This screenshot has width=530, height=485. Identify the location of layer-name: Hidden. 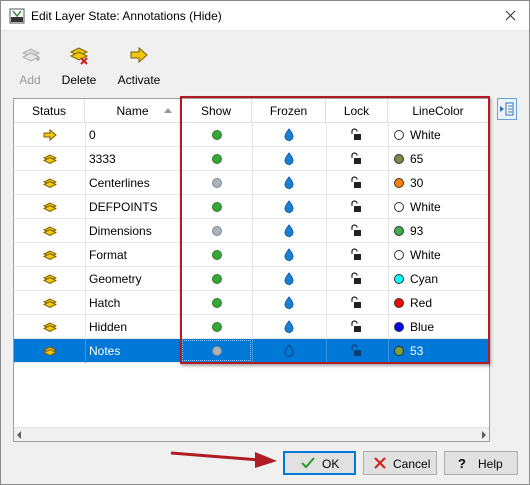
(108, 327).